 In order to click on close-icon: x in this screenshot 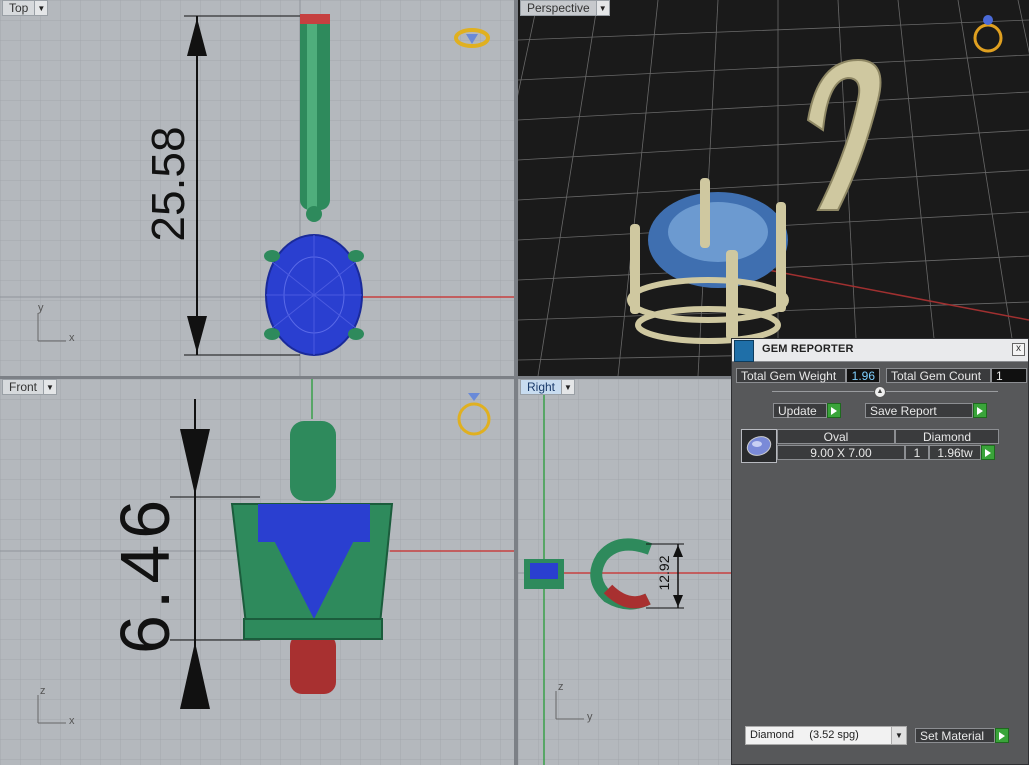, I will do `click(1018, 349)`.